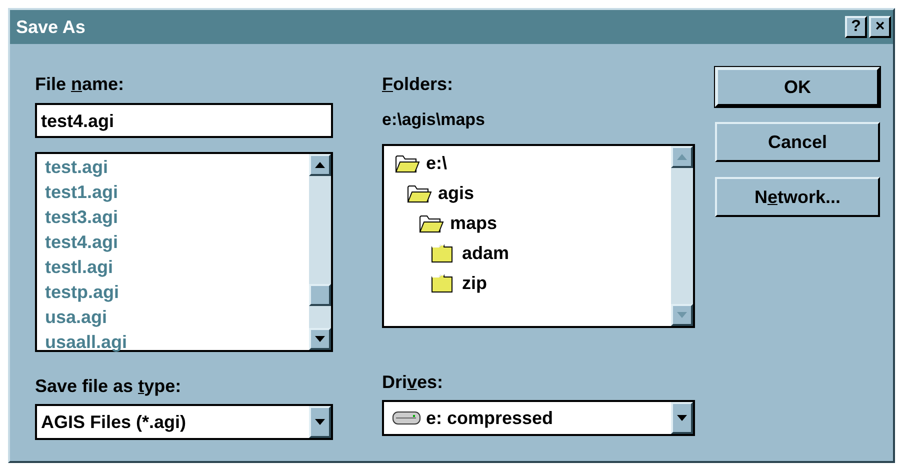 The width and height of the screenshot is (899, 467). I want to click on close-button: ×, so click(880, 27).